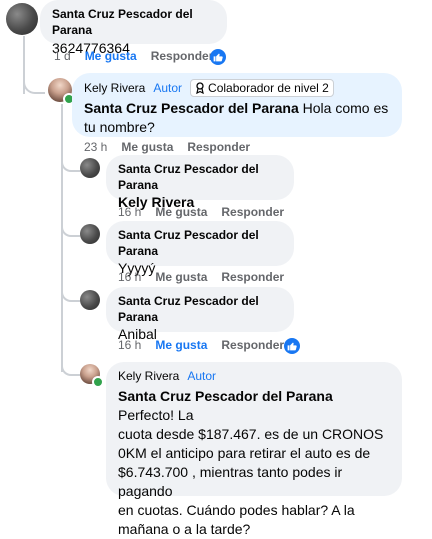  I want to click on badge-label: Colaborador de nivel 2, so click(268, 88).